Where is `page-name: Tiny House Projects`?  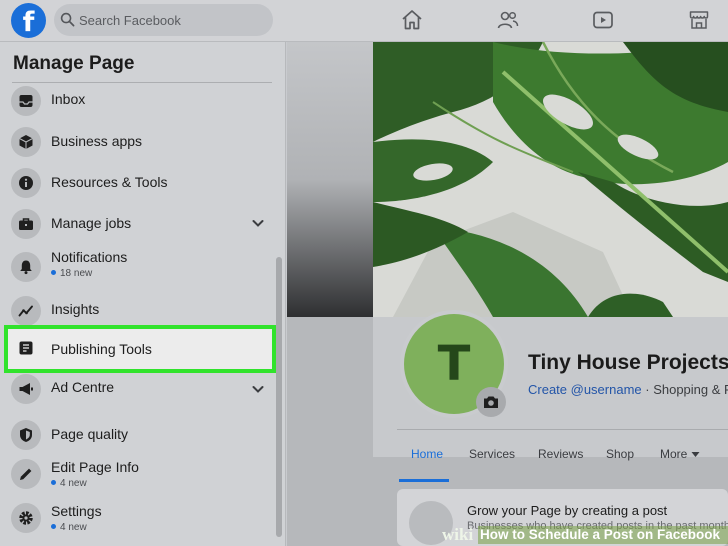
page-name: Tiny House Projects is located at coordinates (628, 362).